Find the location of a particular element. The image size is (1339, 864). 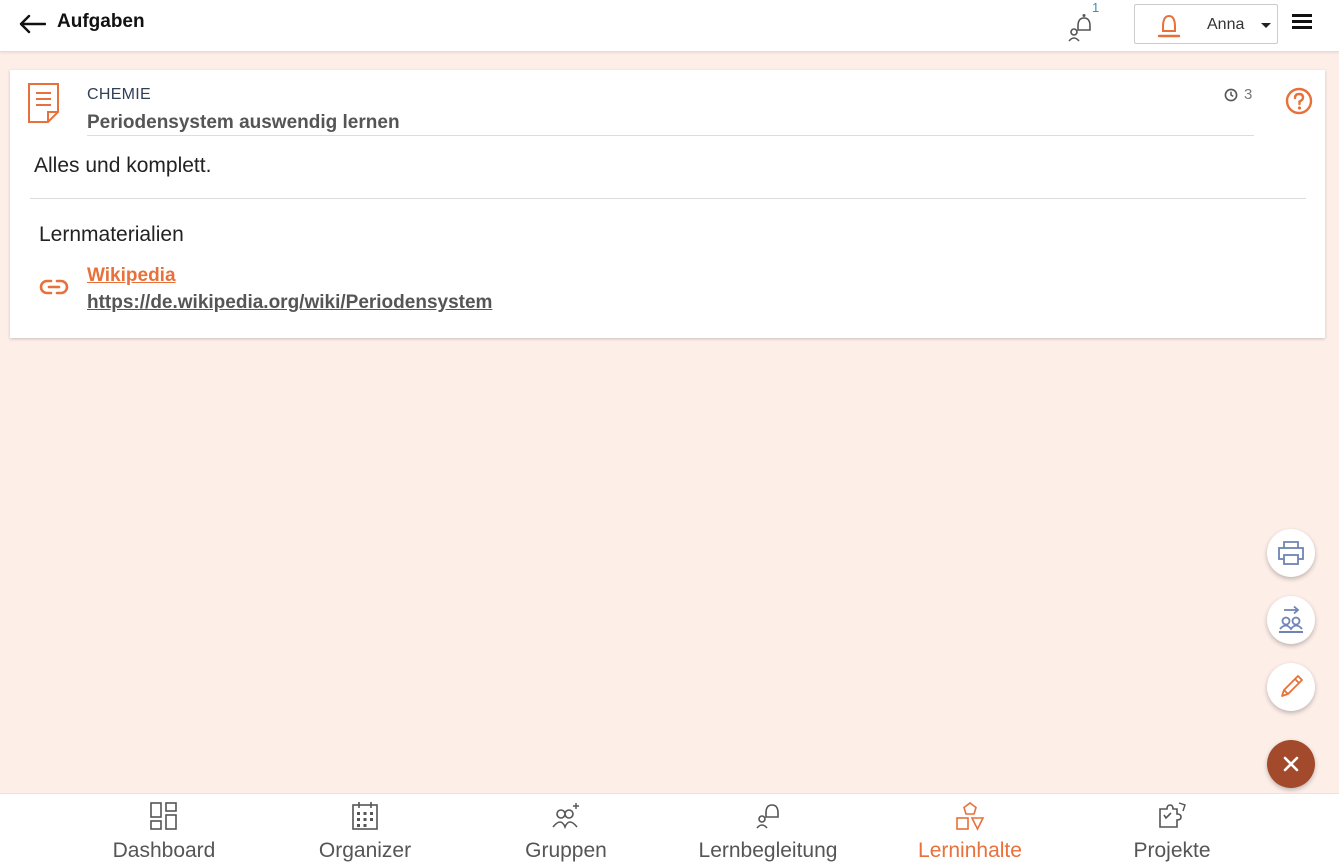

nav-organizer: Organizer is located at coordinates (365, 829).